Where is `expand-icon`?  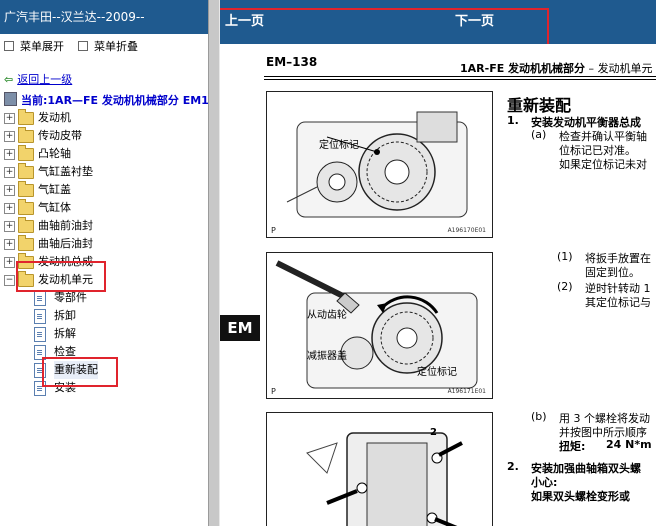 expand-icon is located at coordinates (9, 46).